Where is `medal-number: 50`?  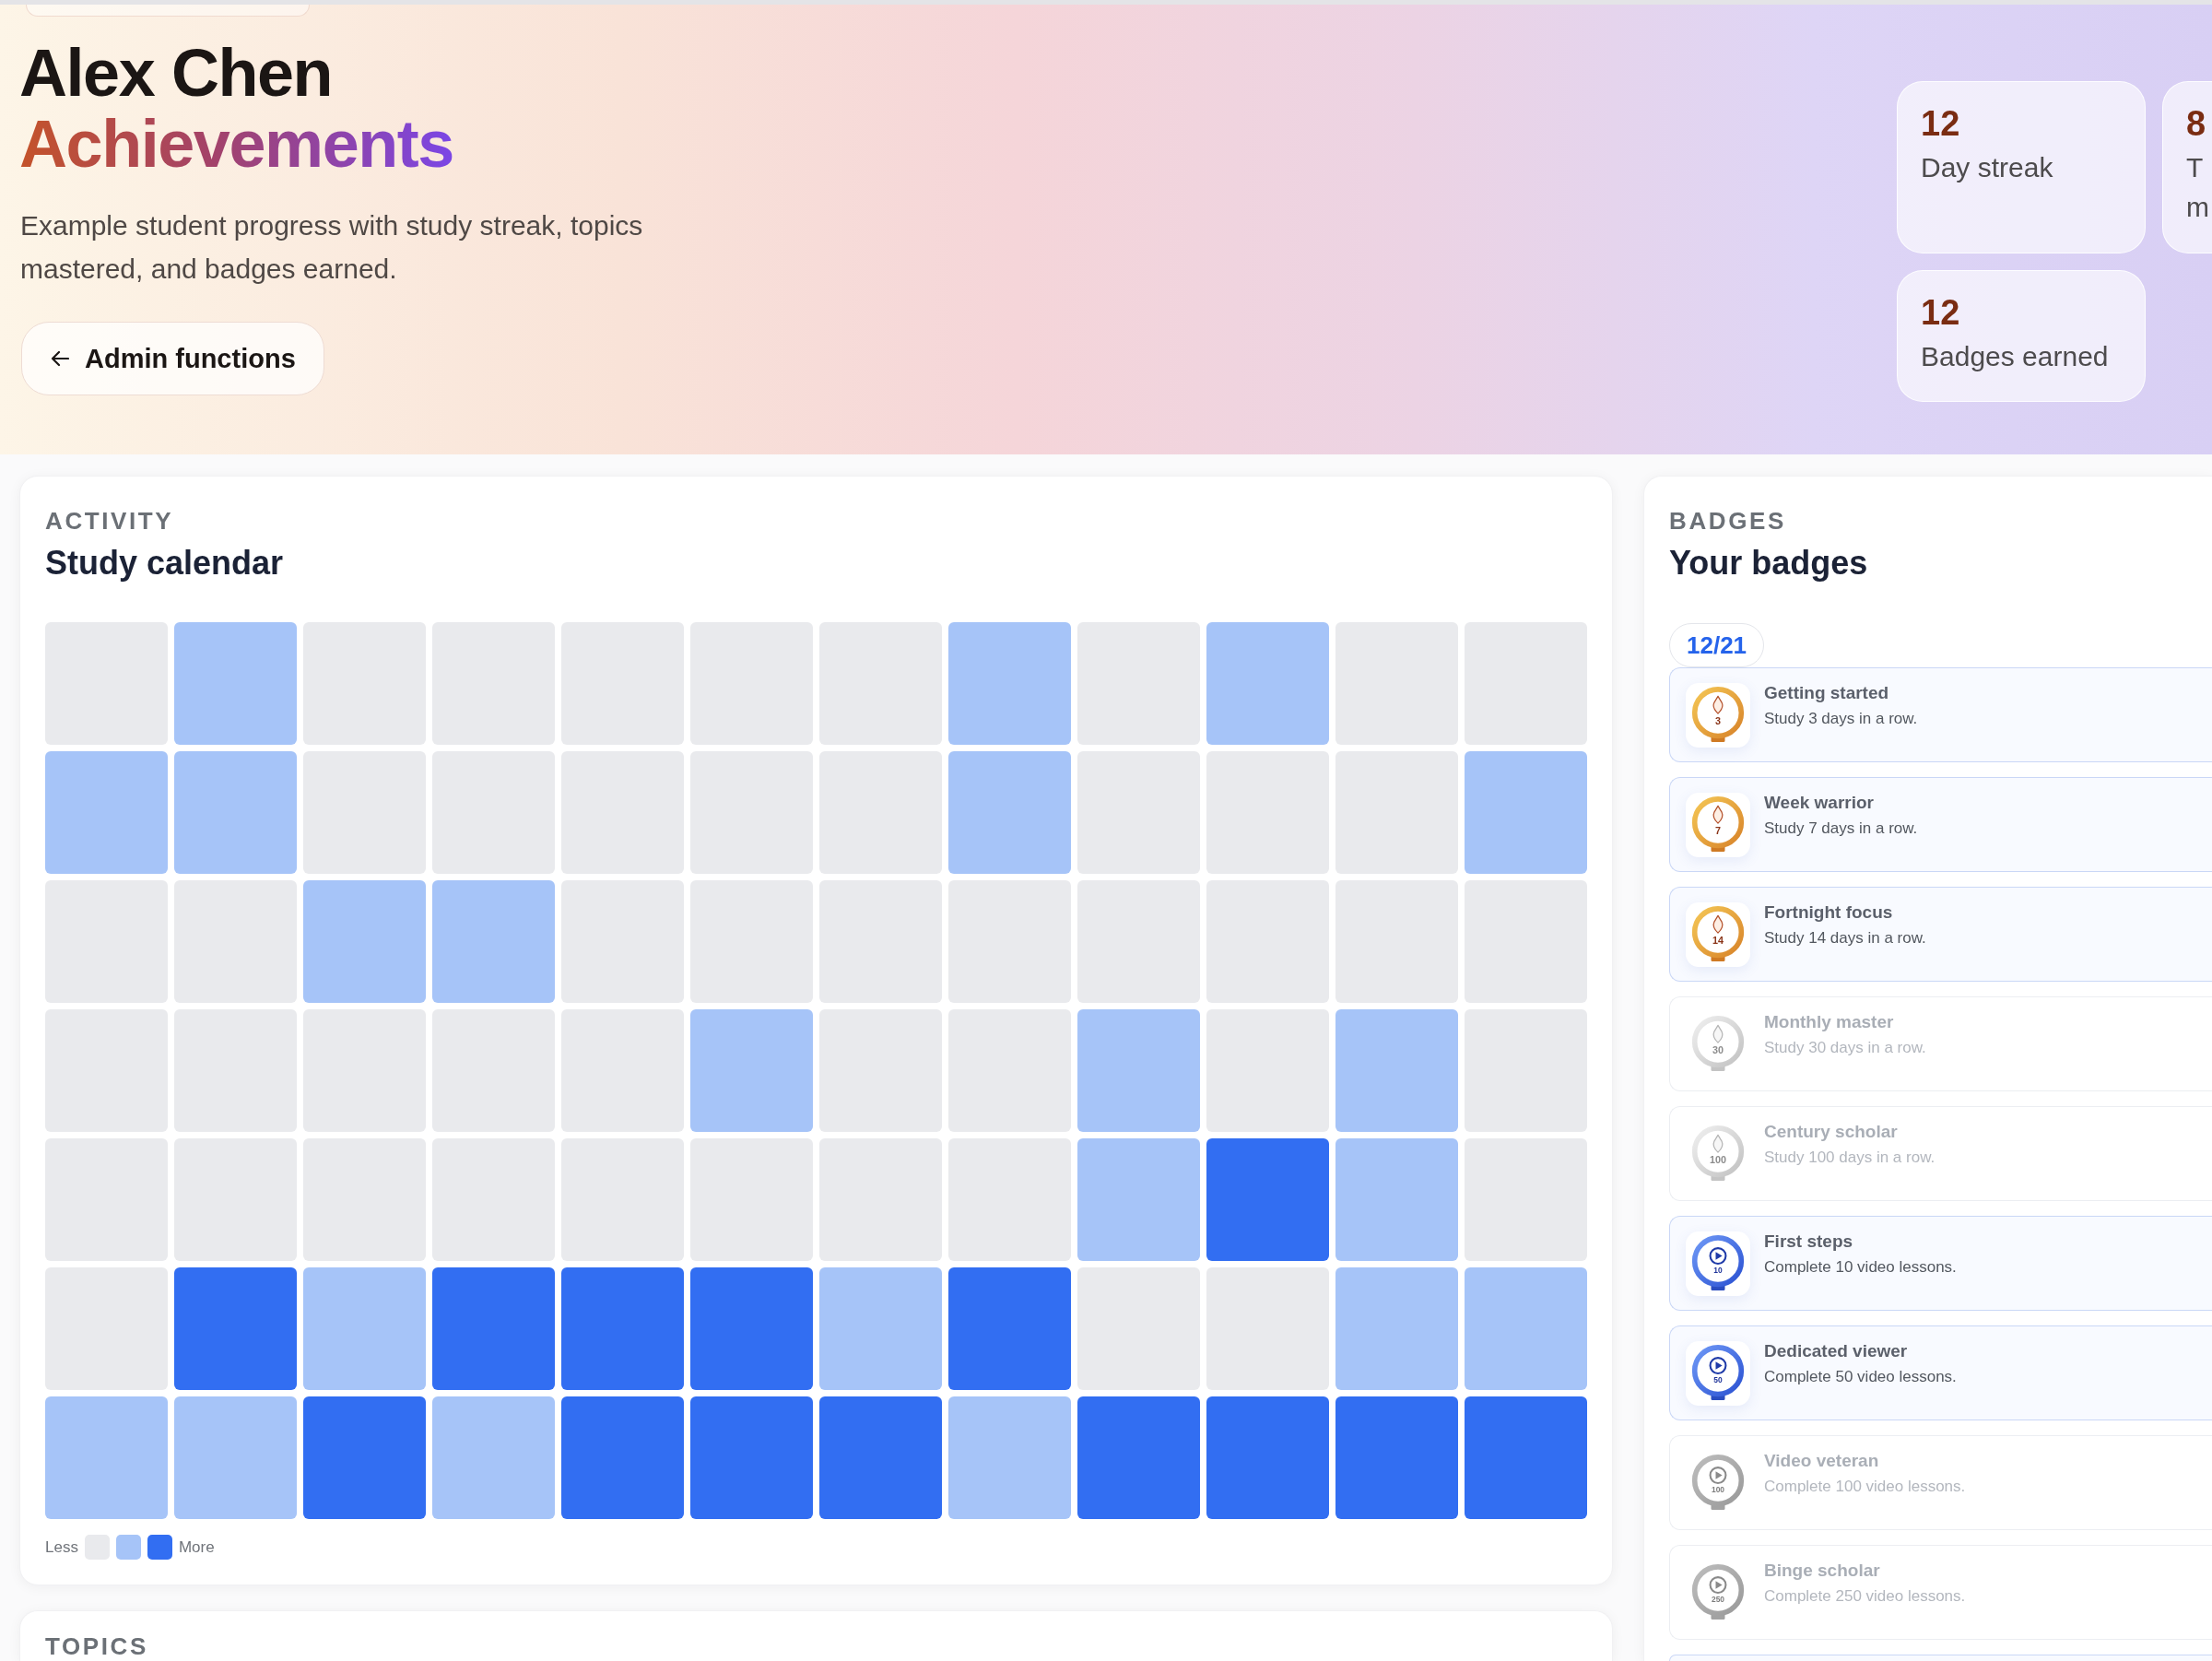
medal-number: 50 is located at coordinates (1718, 1379).